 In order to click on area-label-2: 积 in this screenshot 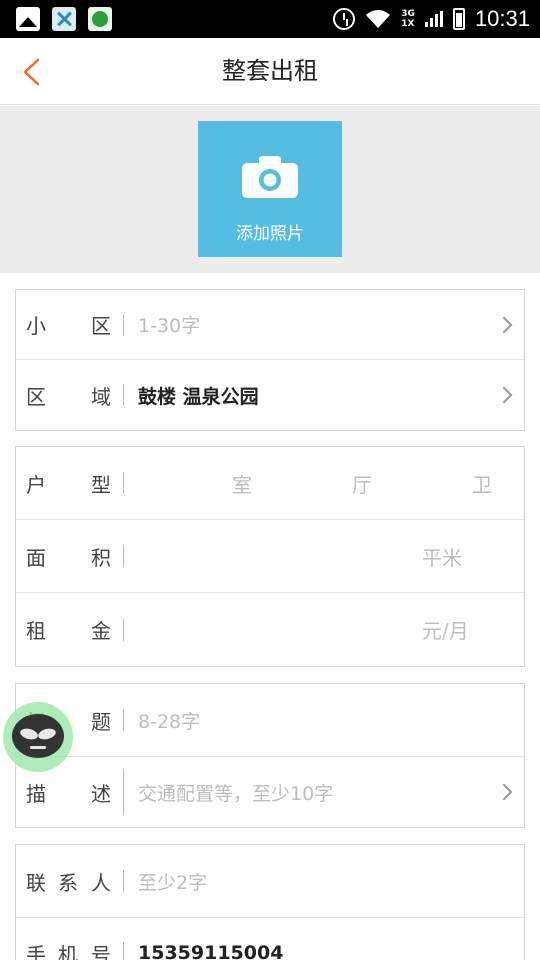, I will do `click(101, 557)`.